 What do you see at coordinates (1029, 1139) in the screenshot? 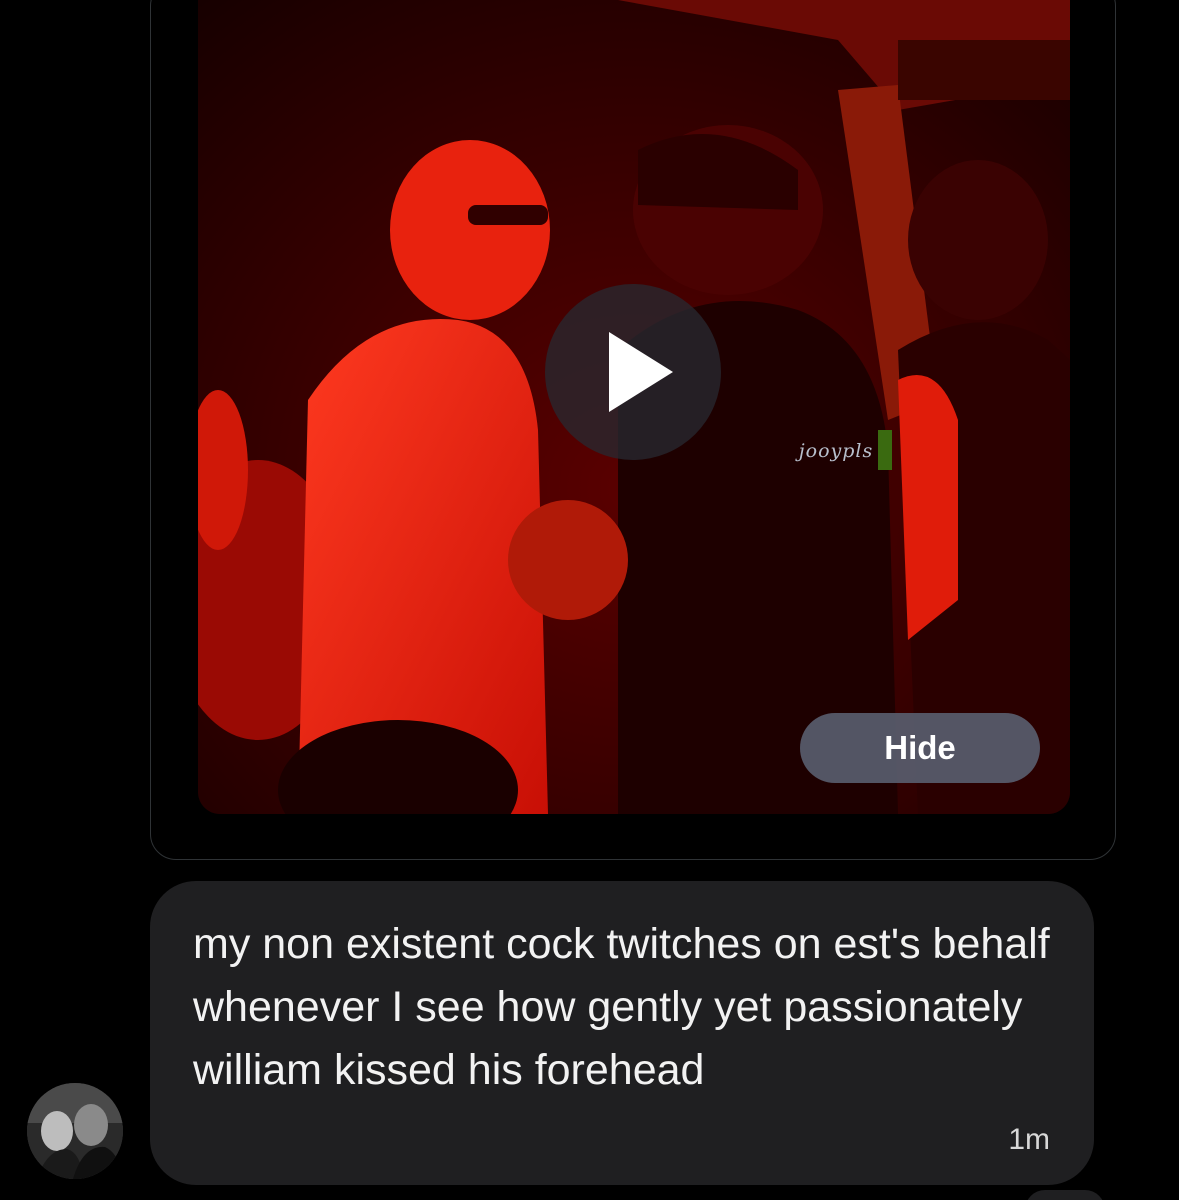
I see `message-timestamp: 1m` at bounding box center [1029, 1139].